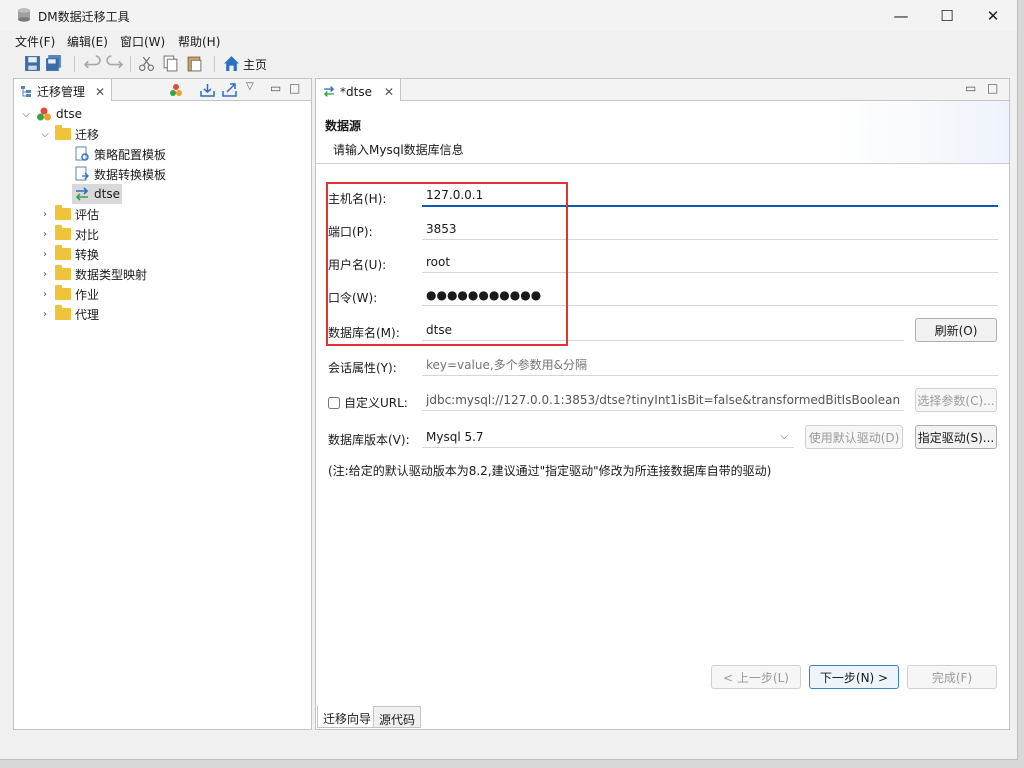 The image size is (1024, 768). I want to click on page-title: 数据源, so click(343, 126).